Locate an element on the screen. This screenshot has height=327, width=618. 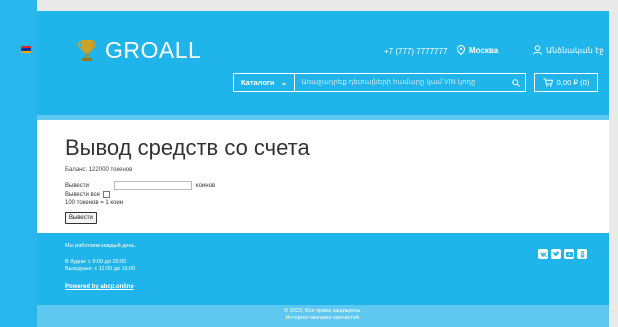
withdraw-all-label: Вывести все is located at coordinates (82, 194).